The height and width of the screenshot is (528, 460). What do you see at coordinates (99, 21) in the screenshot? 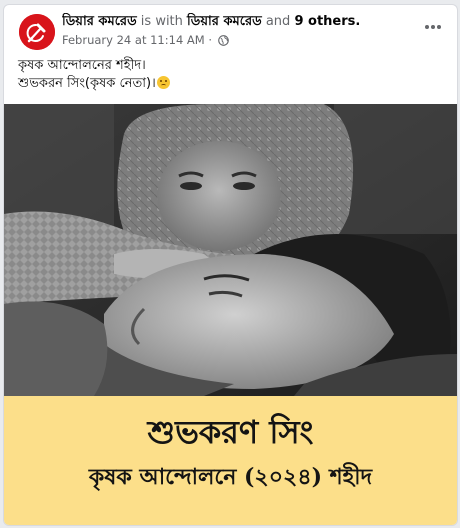
I see `author-name-link: ডিয়ার কমরেড` at bounding box center [99, 21].